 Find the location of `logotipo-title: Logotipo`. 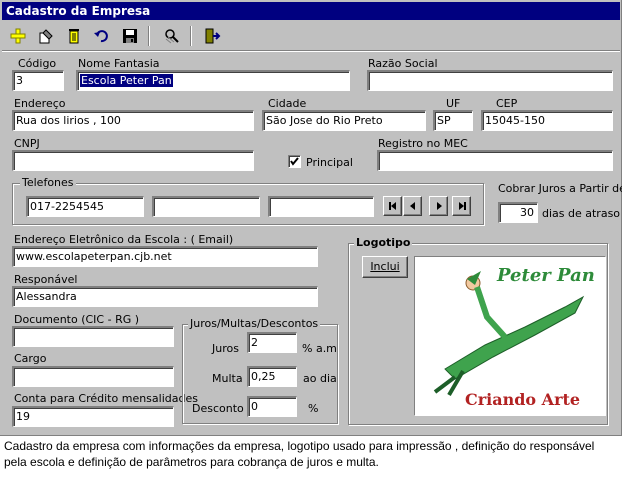

logotipo-title: Logotipo is located at coordinates (383, 242).